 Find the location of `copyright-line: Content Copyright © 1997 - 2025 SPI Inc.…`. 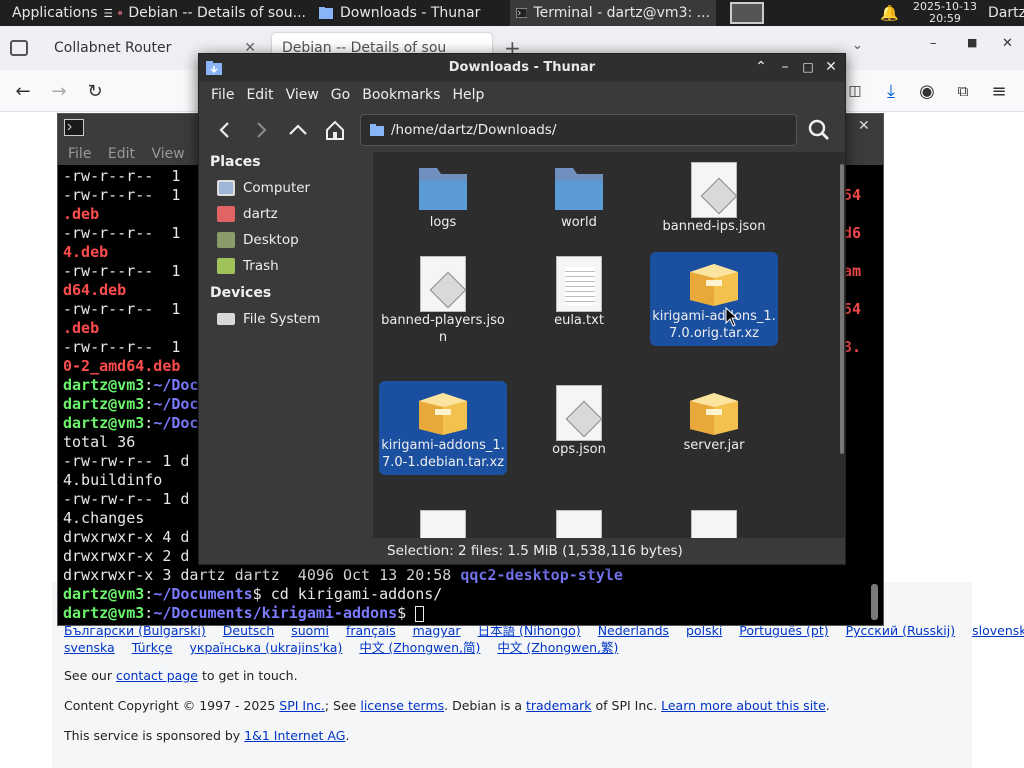

copyright-line: Content Copyright © 1997 - 2025 SPI Inc.… is located at coordinates (447, 705).